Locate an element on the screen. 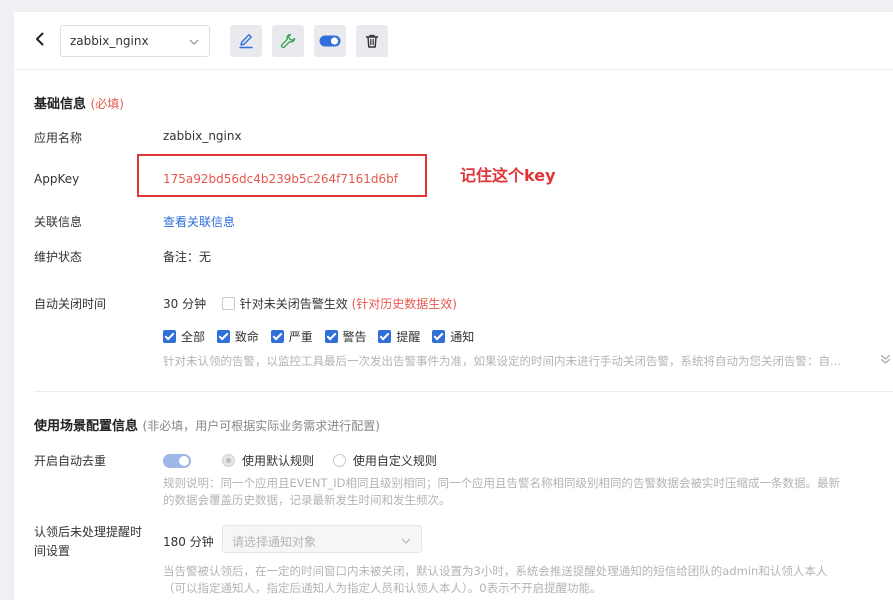 This screenshot has width=893, height=600. scenario-config-subtitle: (非必填，用户可根据实际业务需求进行配置) is located at coordinates (261, 426).